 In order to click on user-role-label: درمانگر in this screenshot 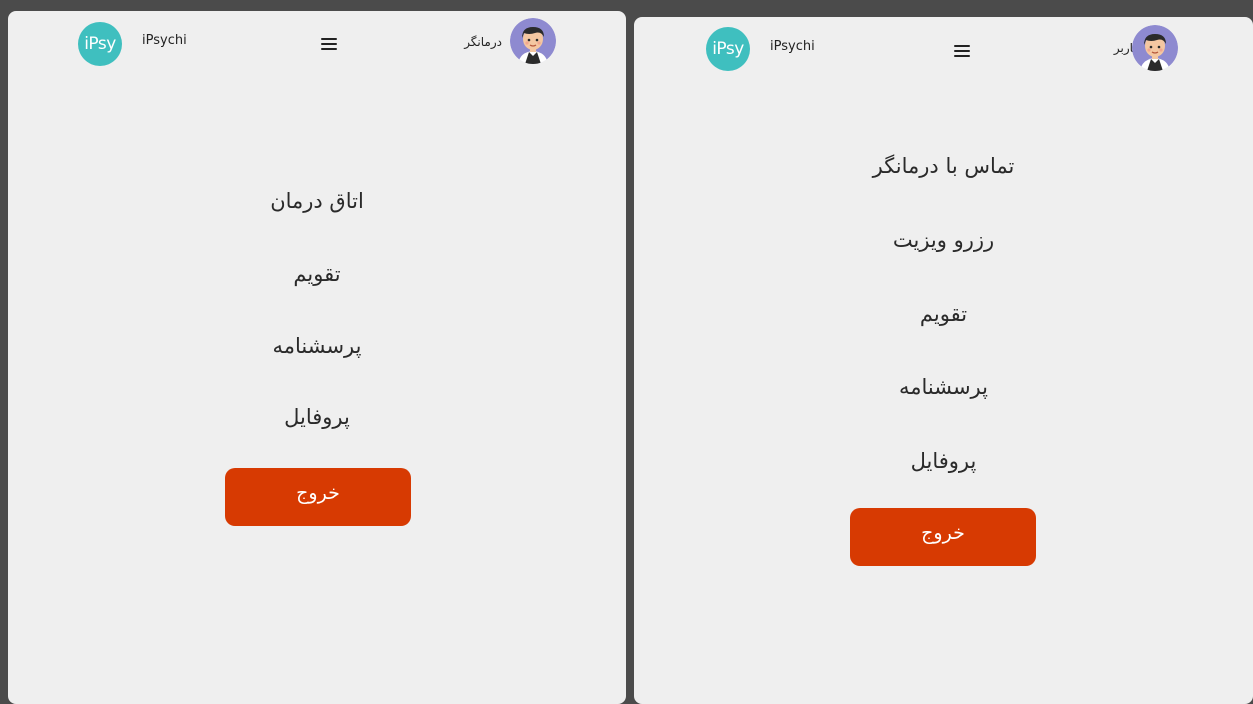, I will do `click(483, 42)`.